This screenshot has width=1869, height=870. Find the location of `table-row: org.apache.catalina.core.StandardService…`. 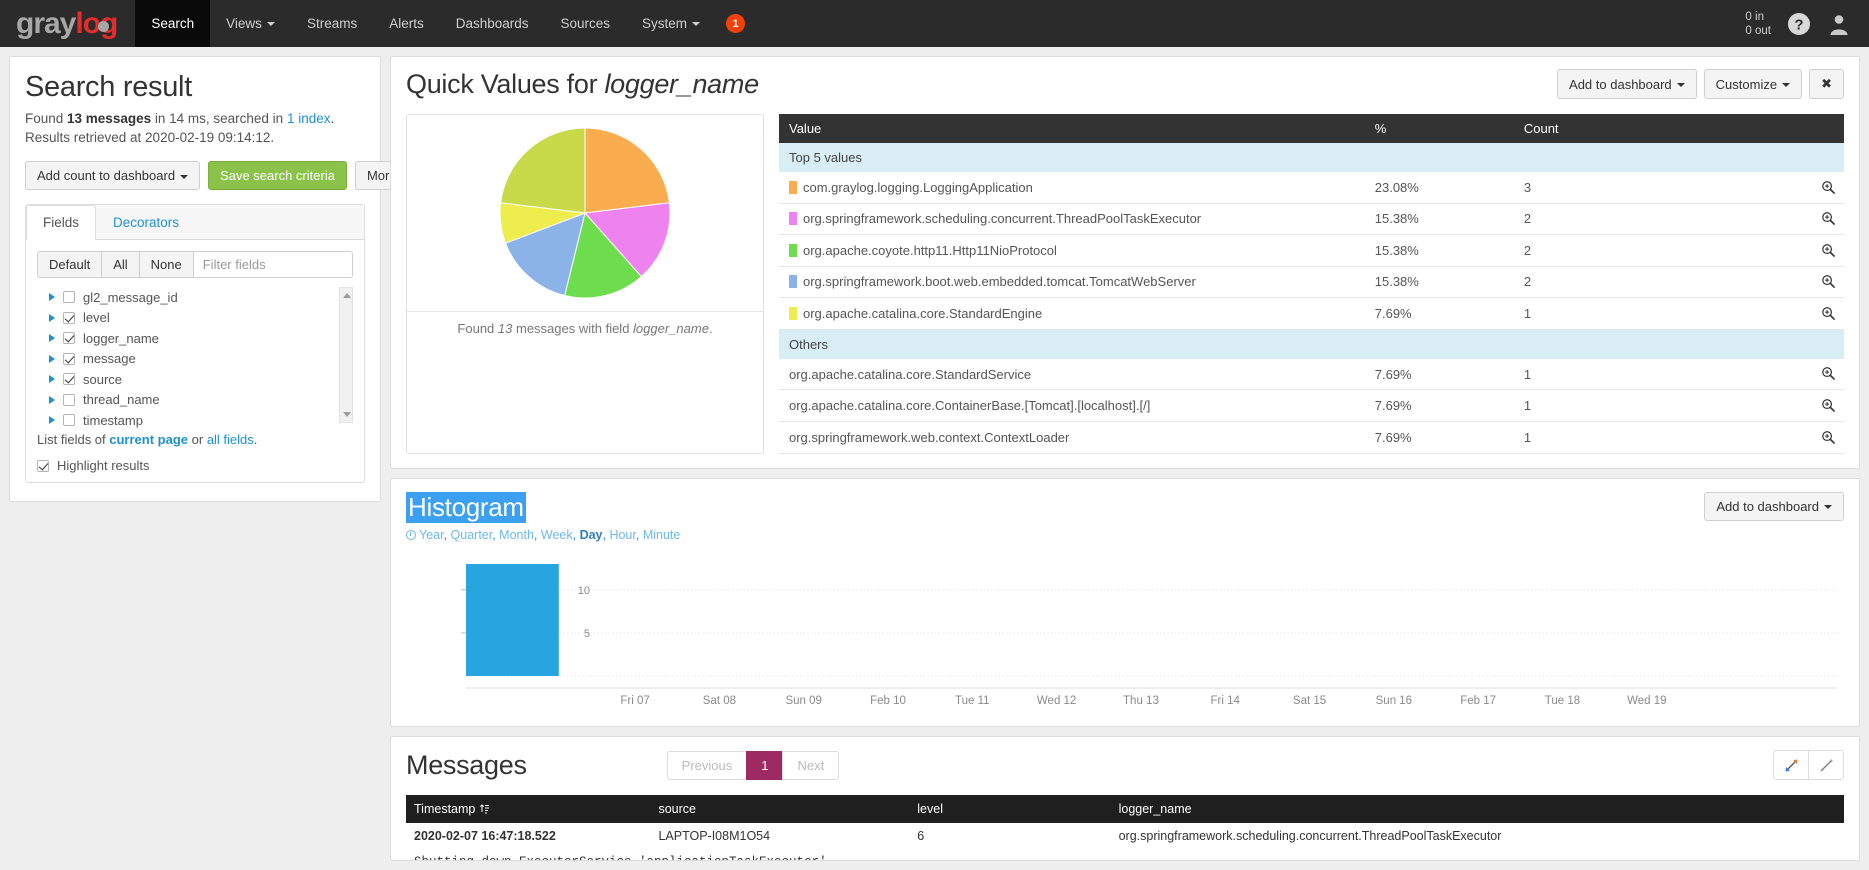

table-row: org.apache.catalina.core.StandardService… is located at coordinates (1311, 374).